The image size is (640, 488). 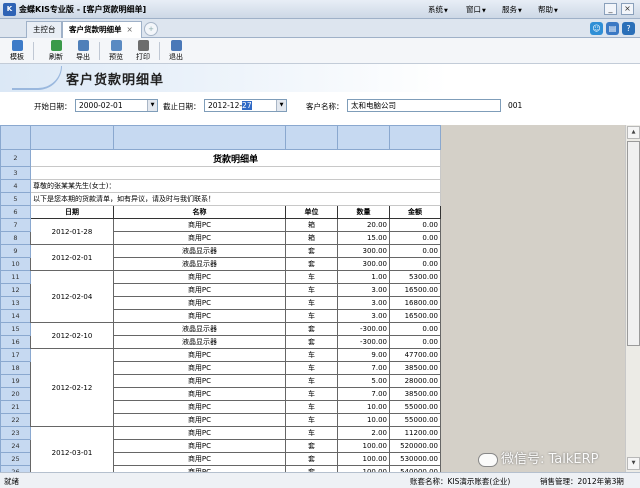 What do you see at coordinates (130, 29) in the screenshot?
I see `close-tab-icon: ×` at bounding box center [130, 29].